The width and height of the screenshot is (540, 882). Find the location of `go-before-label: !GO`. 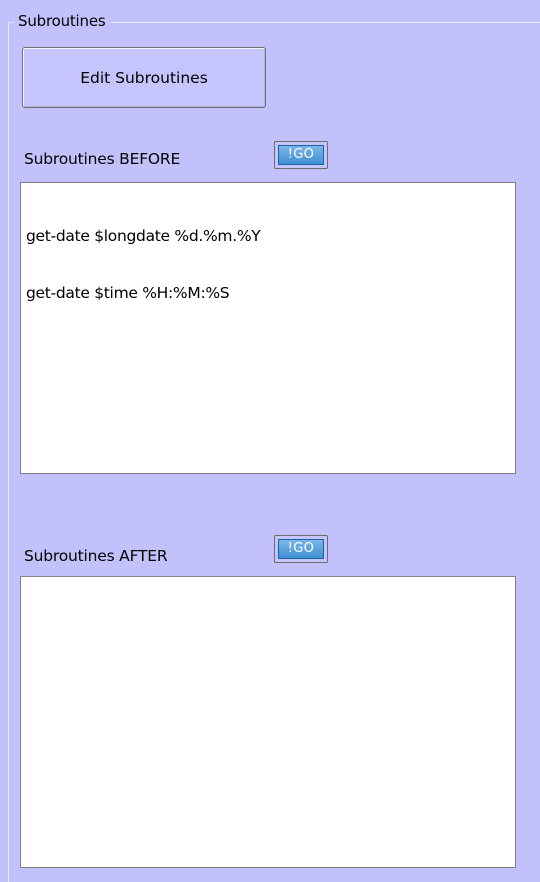

go-before-label: !GO is located at coordinates (301, 155).